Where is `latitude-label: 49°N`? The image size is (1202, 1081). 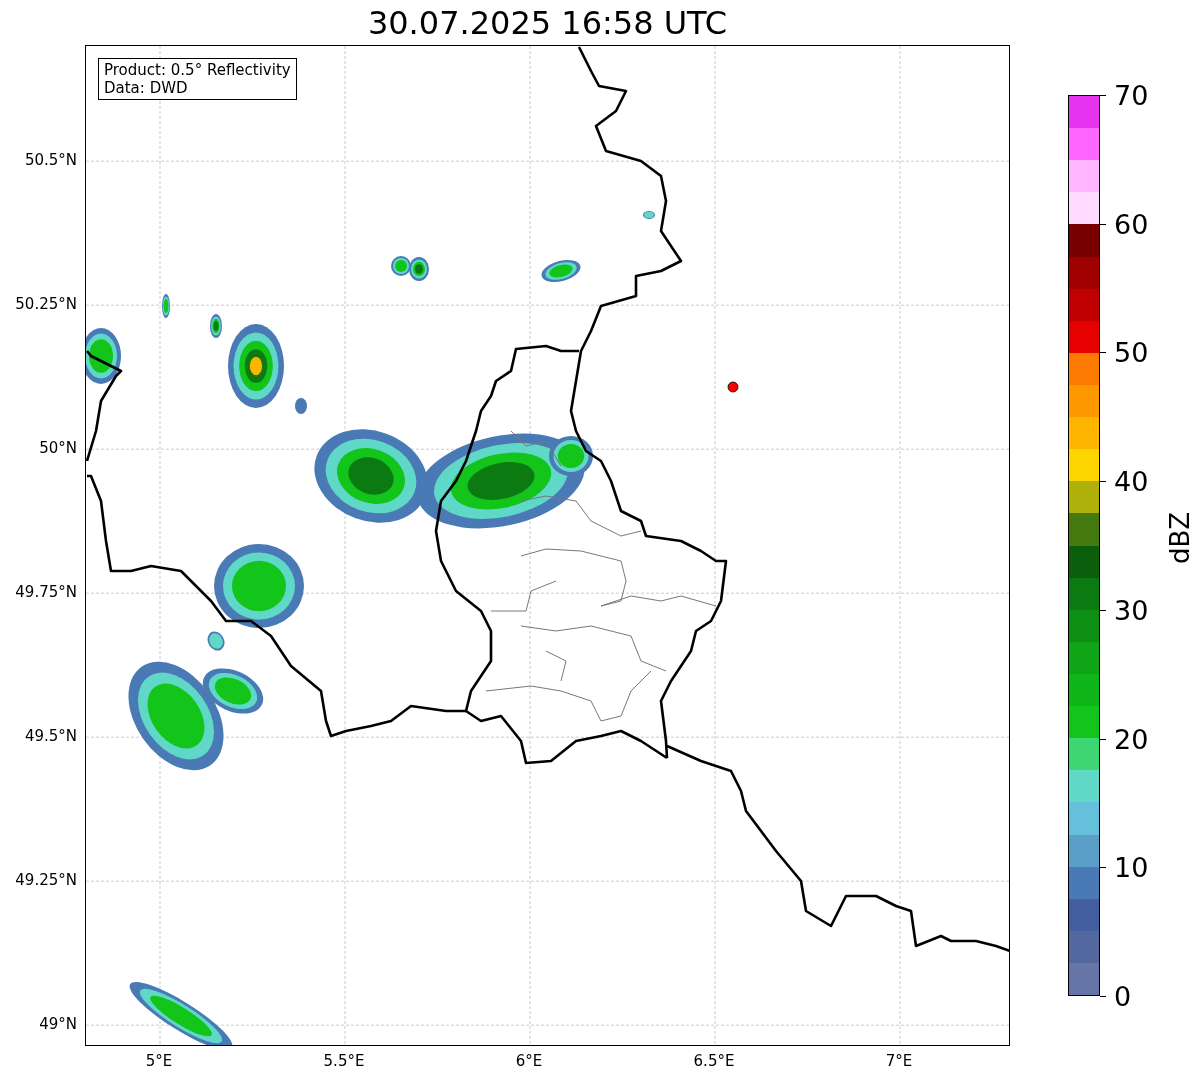
latitude-label: 49°N is located at coordinates (58, 1024).